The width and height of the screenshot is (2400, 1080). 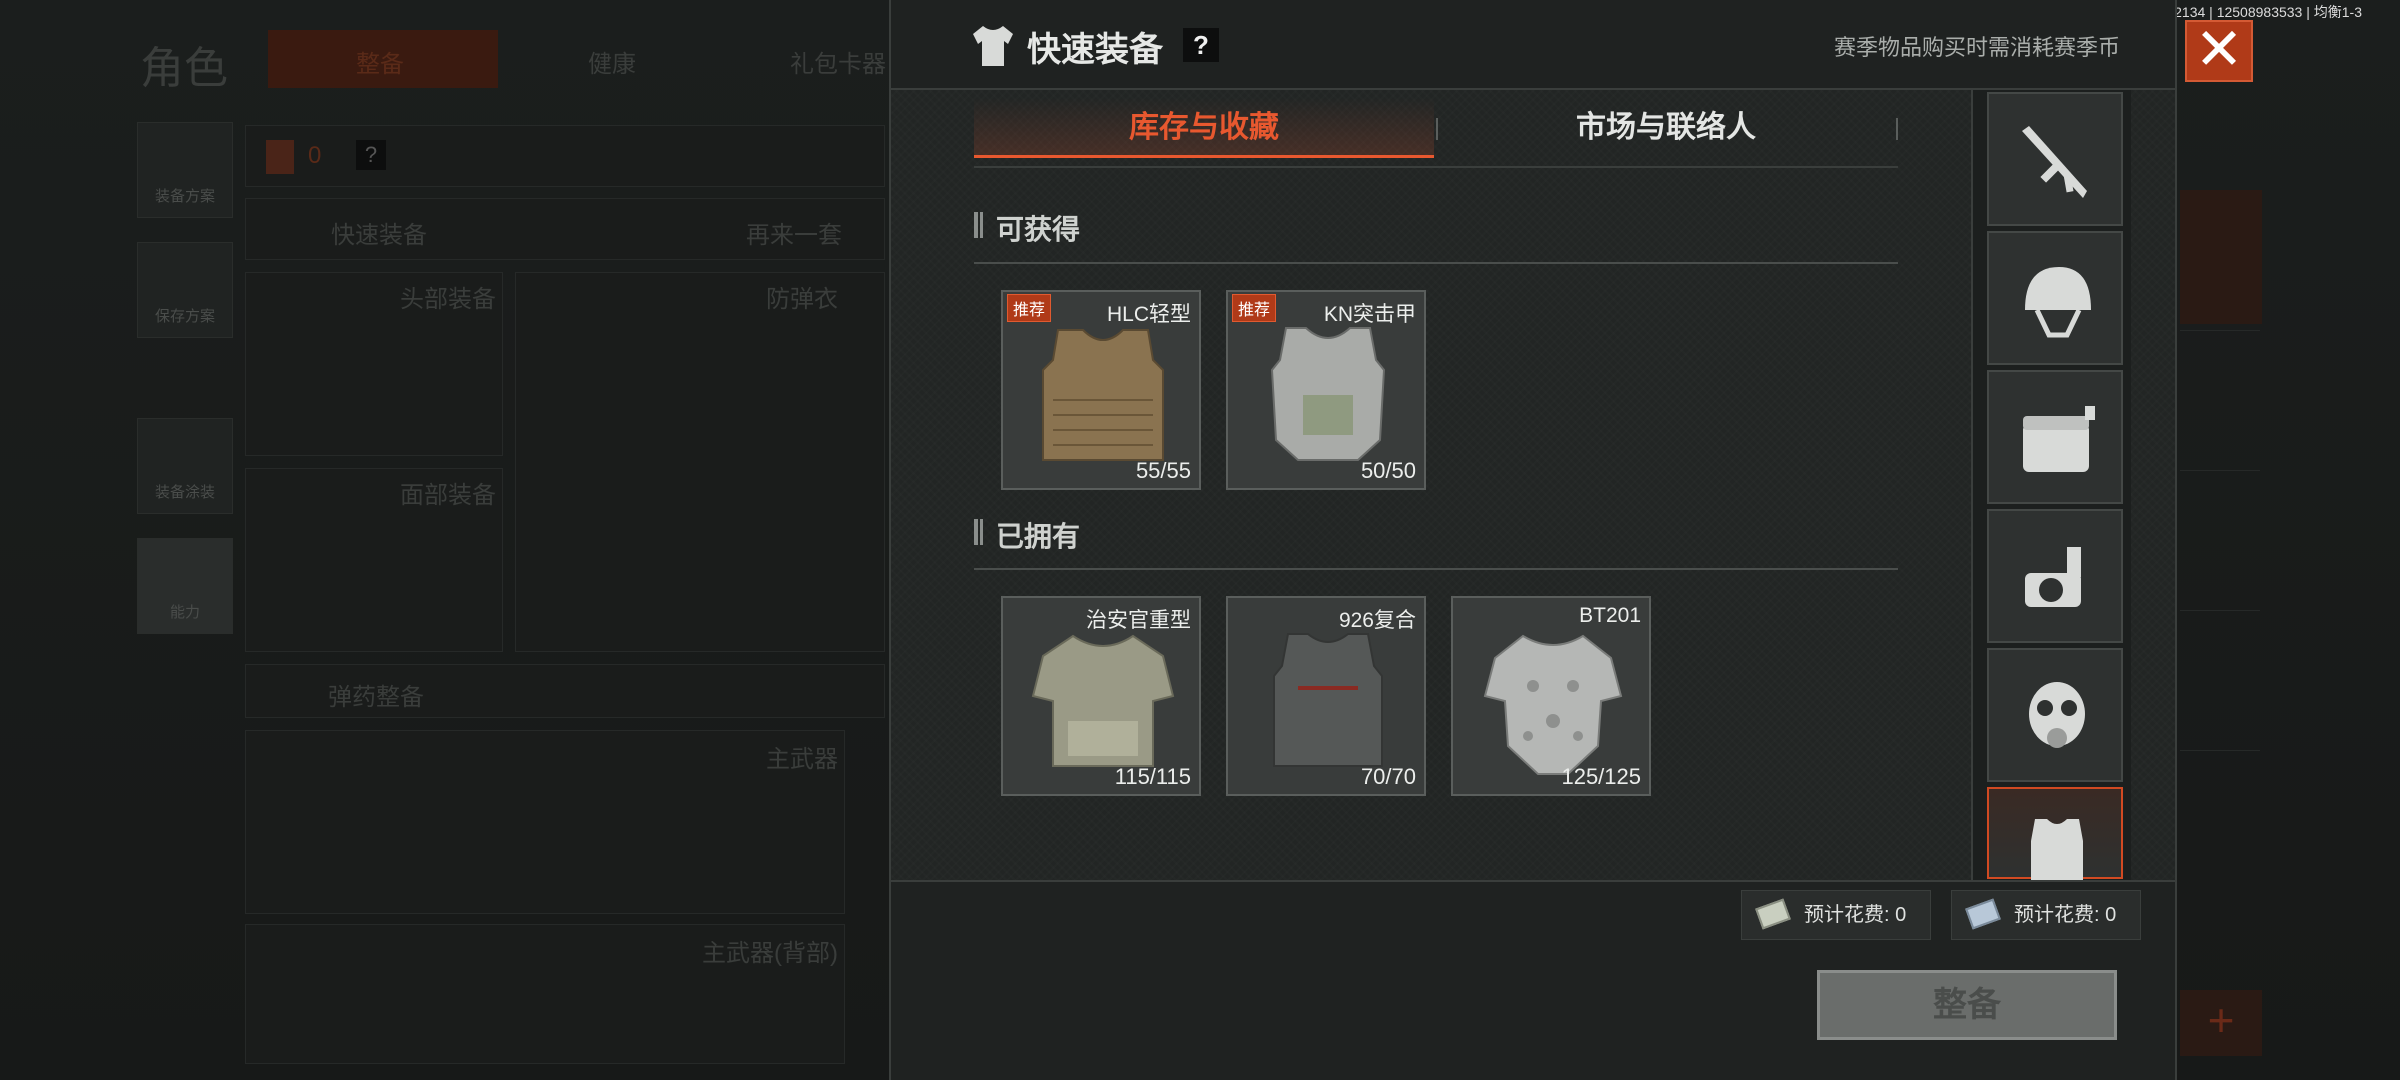 I want to click on tab-underline, so click(x=1436, y=167).